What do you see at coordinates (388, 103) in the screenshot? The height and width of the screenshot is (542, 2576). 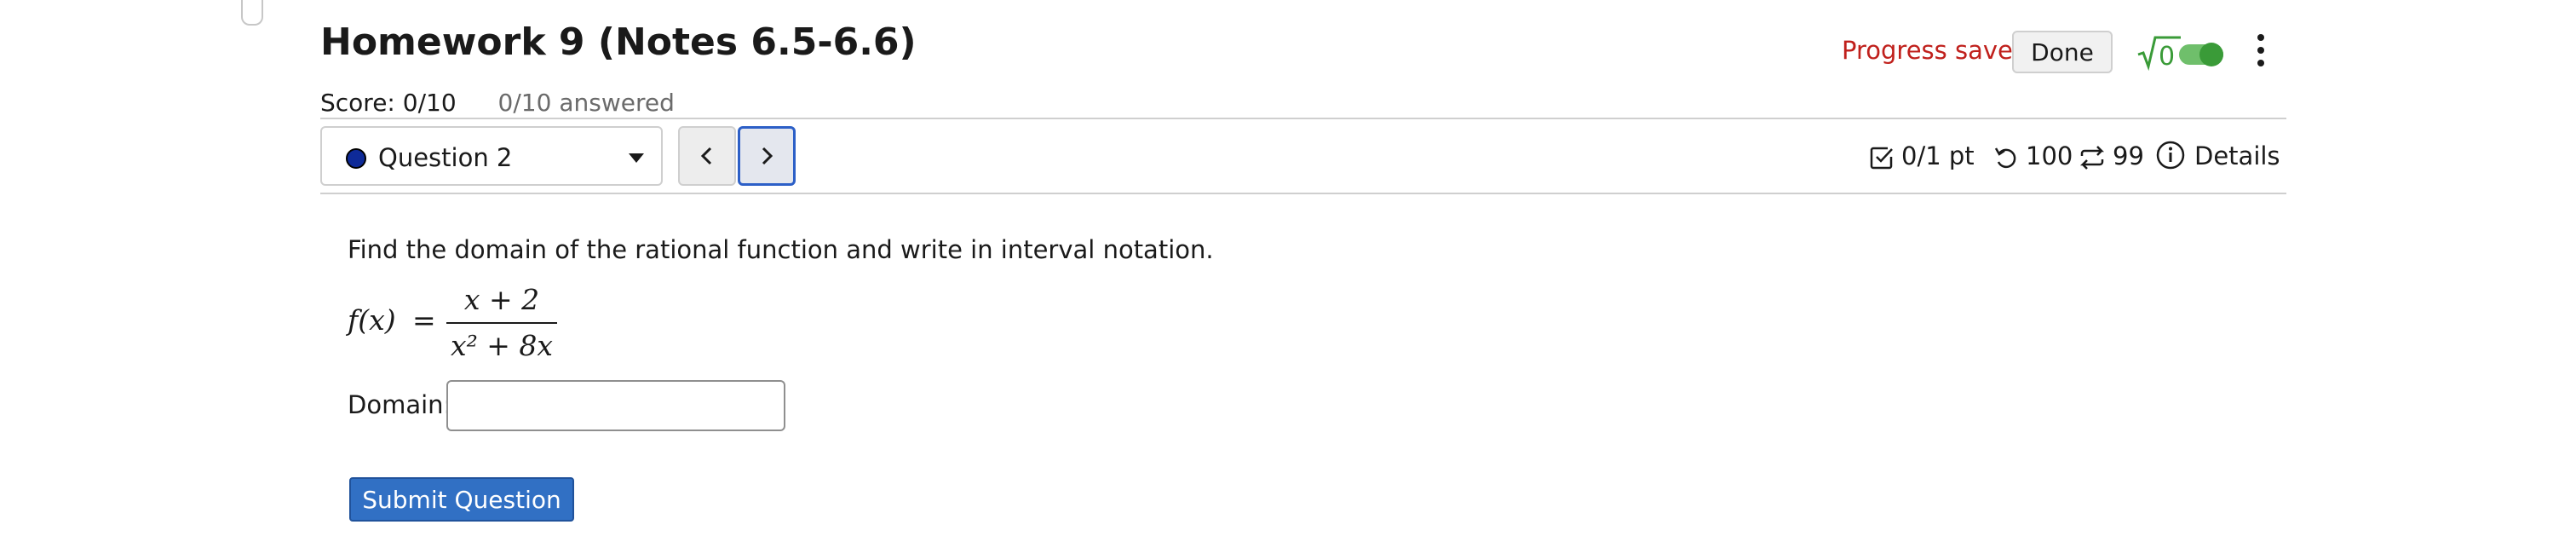 I see `score-text: Score: 0/10` at bounding box center [388, 103].